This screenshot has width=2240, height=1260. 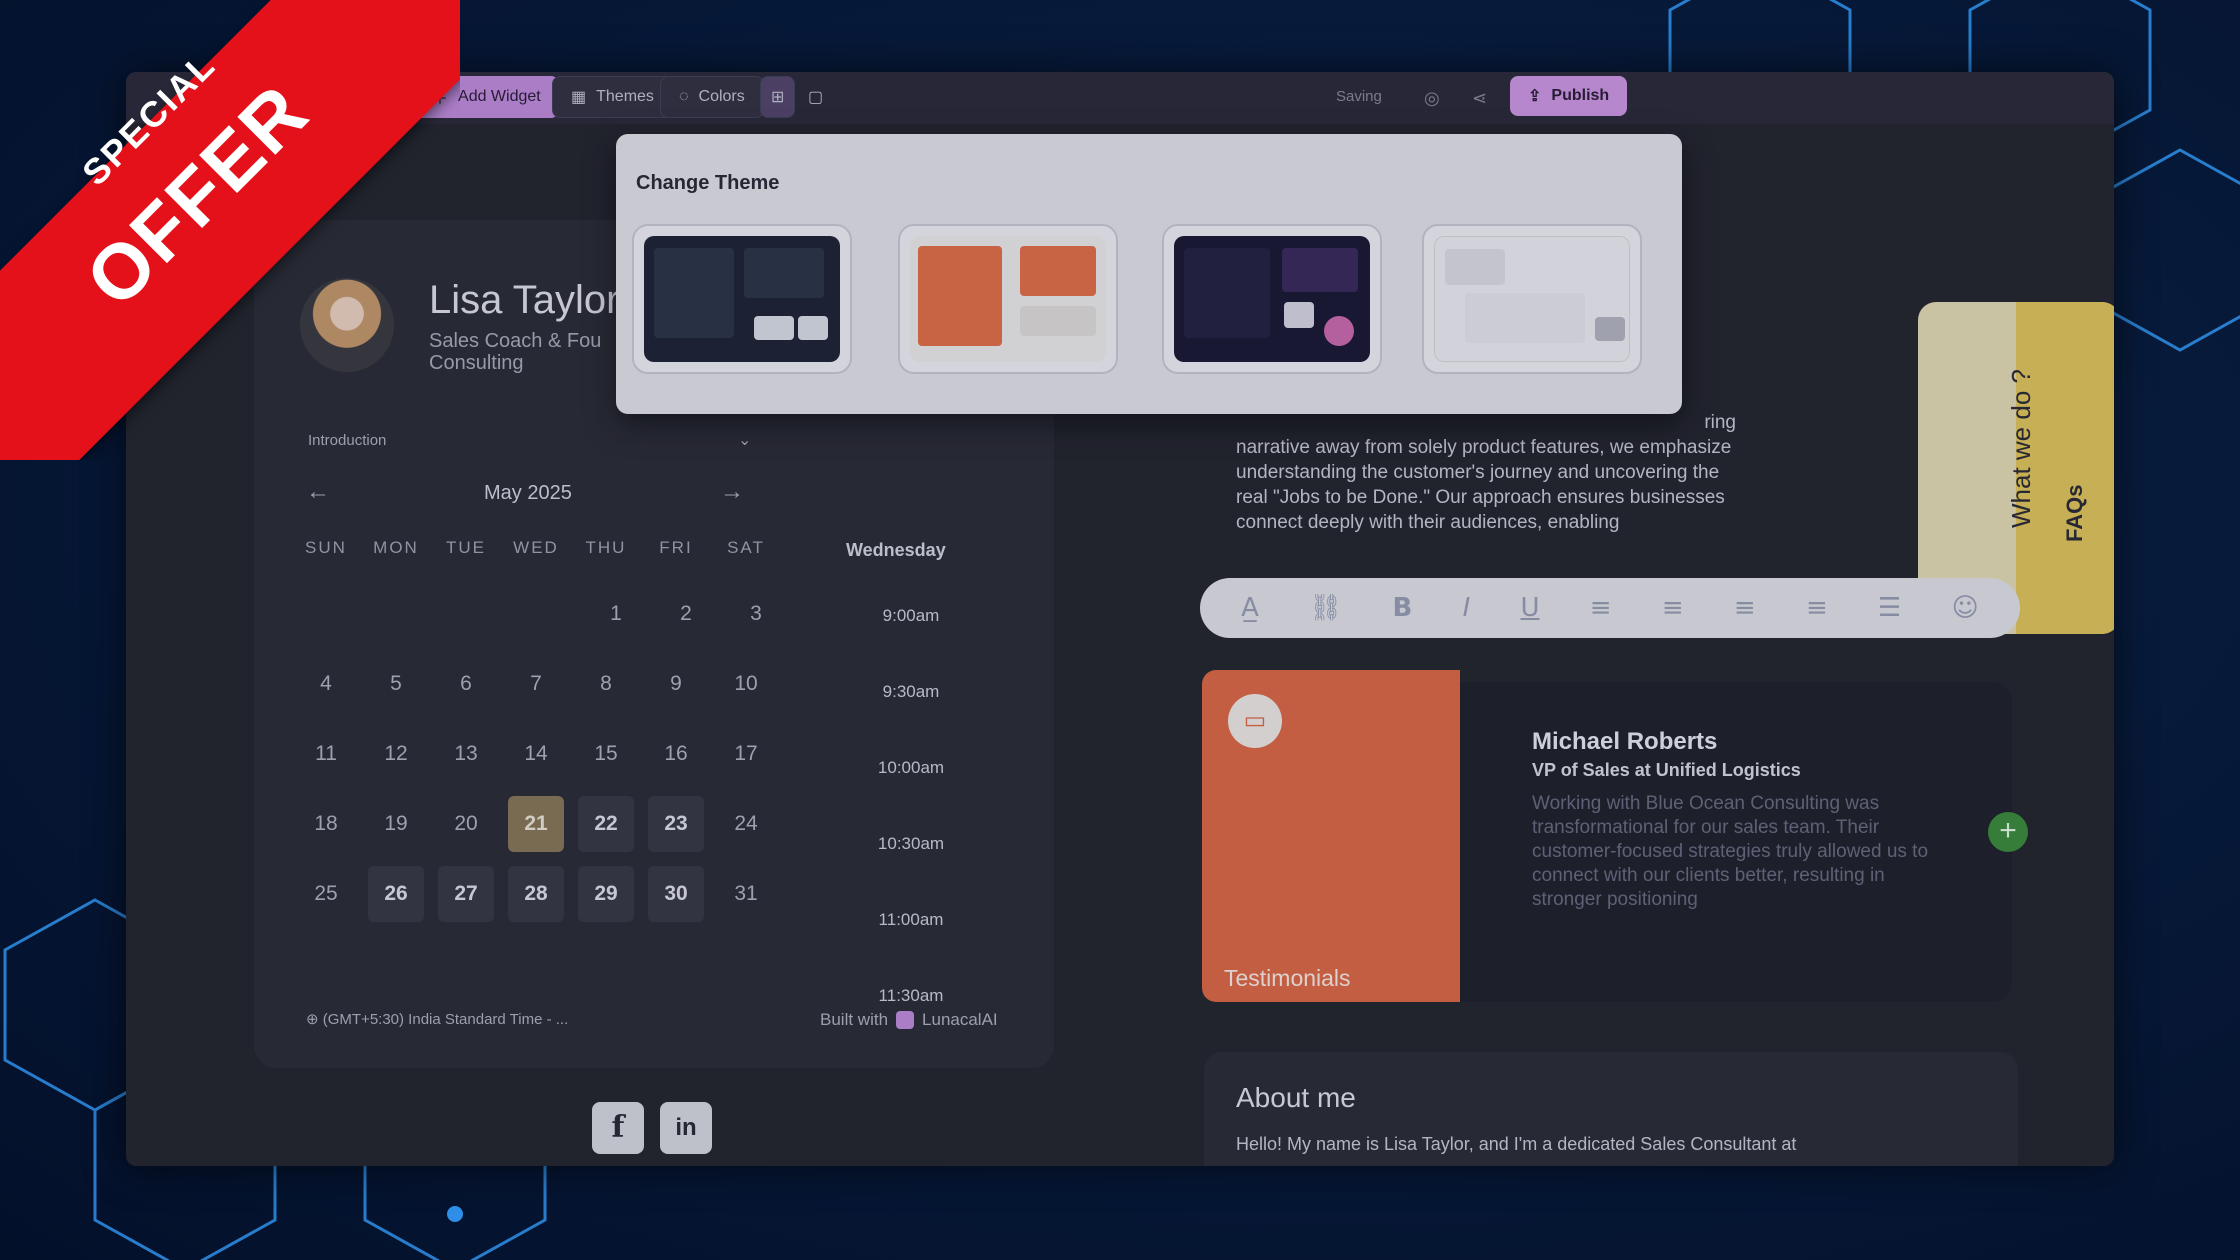 I want to click on calendar-day: 1, so click(x=616, y=613).